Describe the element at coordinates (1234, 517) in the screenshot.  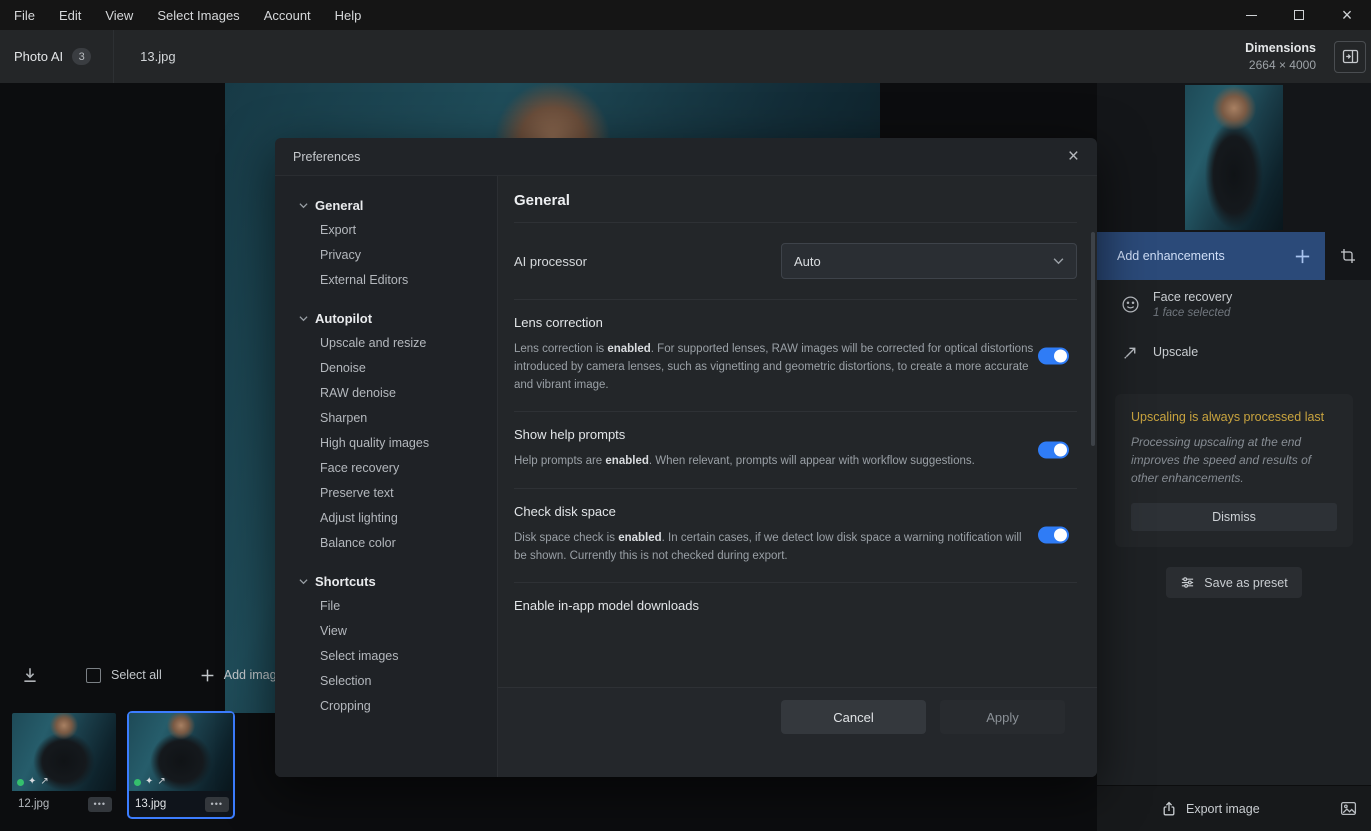
I see `dismiss-button: Dismiss` at that location.